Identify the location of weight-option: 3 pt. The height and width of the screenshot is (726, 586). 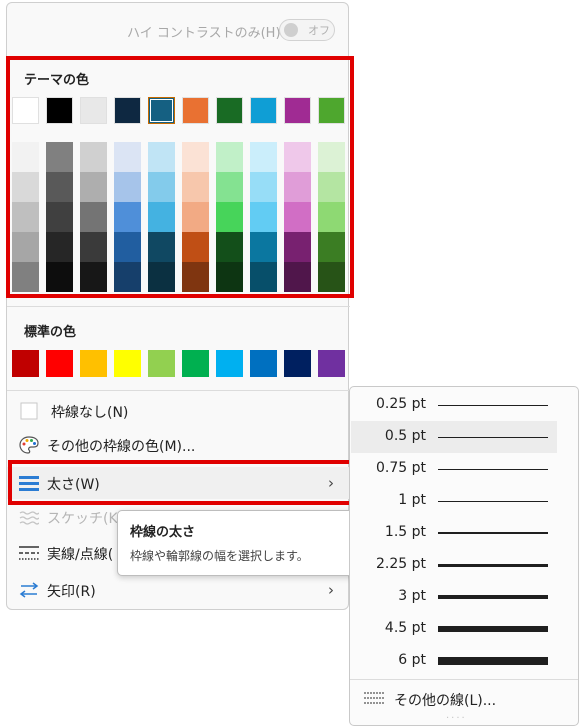
(454, 597).